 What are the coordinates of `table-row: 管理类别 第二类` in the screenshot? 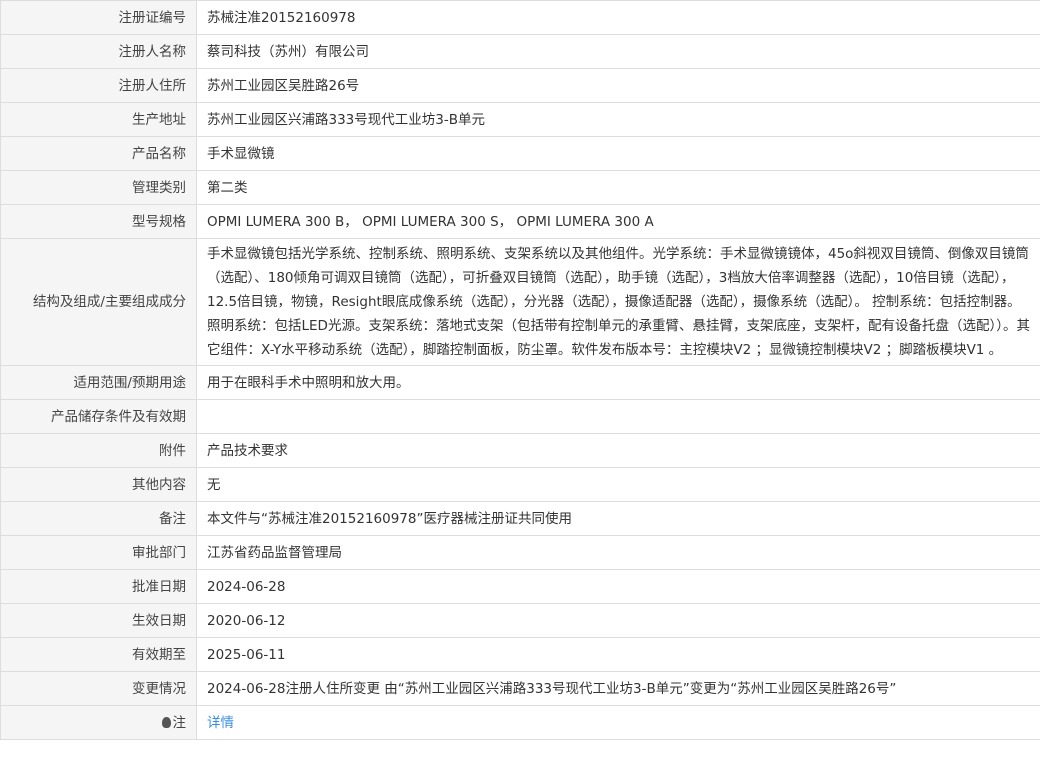 It's located at (520, 187).